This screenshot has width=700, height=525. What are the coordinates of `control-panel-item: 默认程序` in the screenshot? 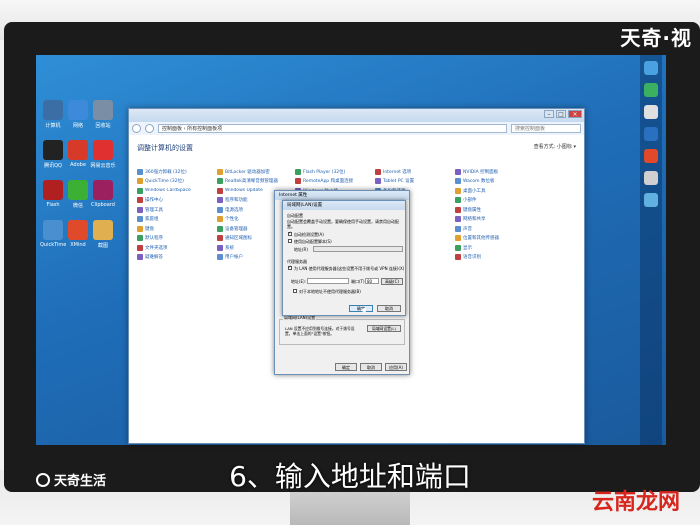 It's located at (177, 239).